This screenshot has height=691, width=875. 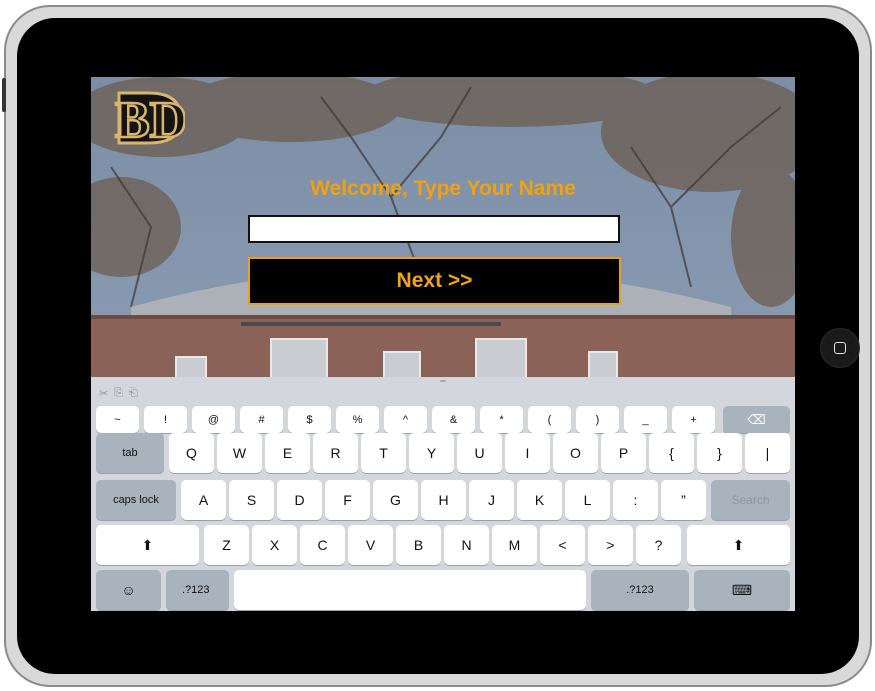 What do you see at coordinates (683, 500) in the screenshot?
I see `key-quote: ”` at bounding box center [683, 500].